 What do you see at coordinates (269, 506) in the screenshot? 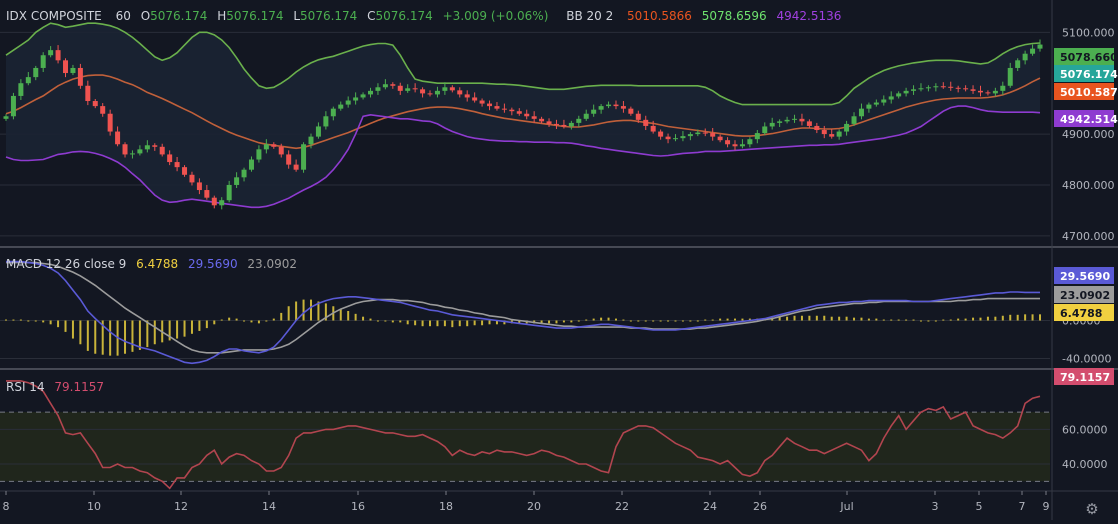
I see `time-tick-label: 14` at bounding box center [269, 506].